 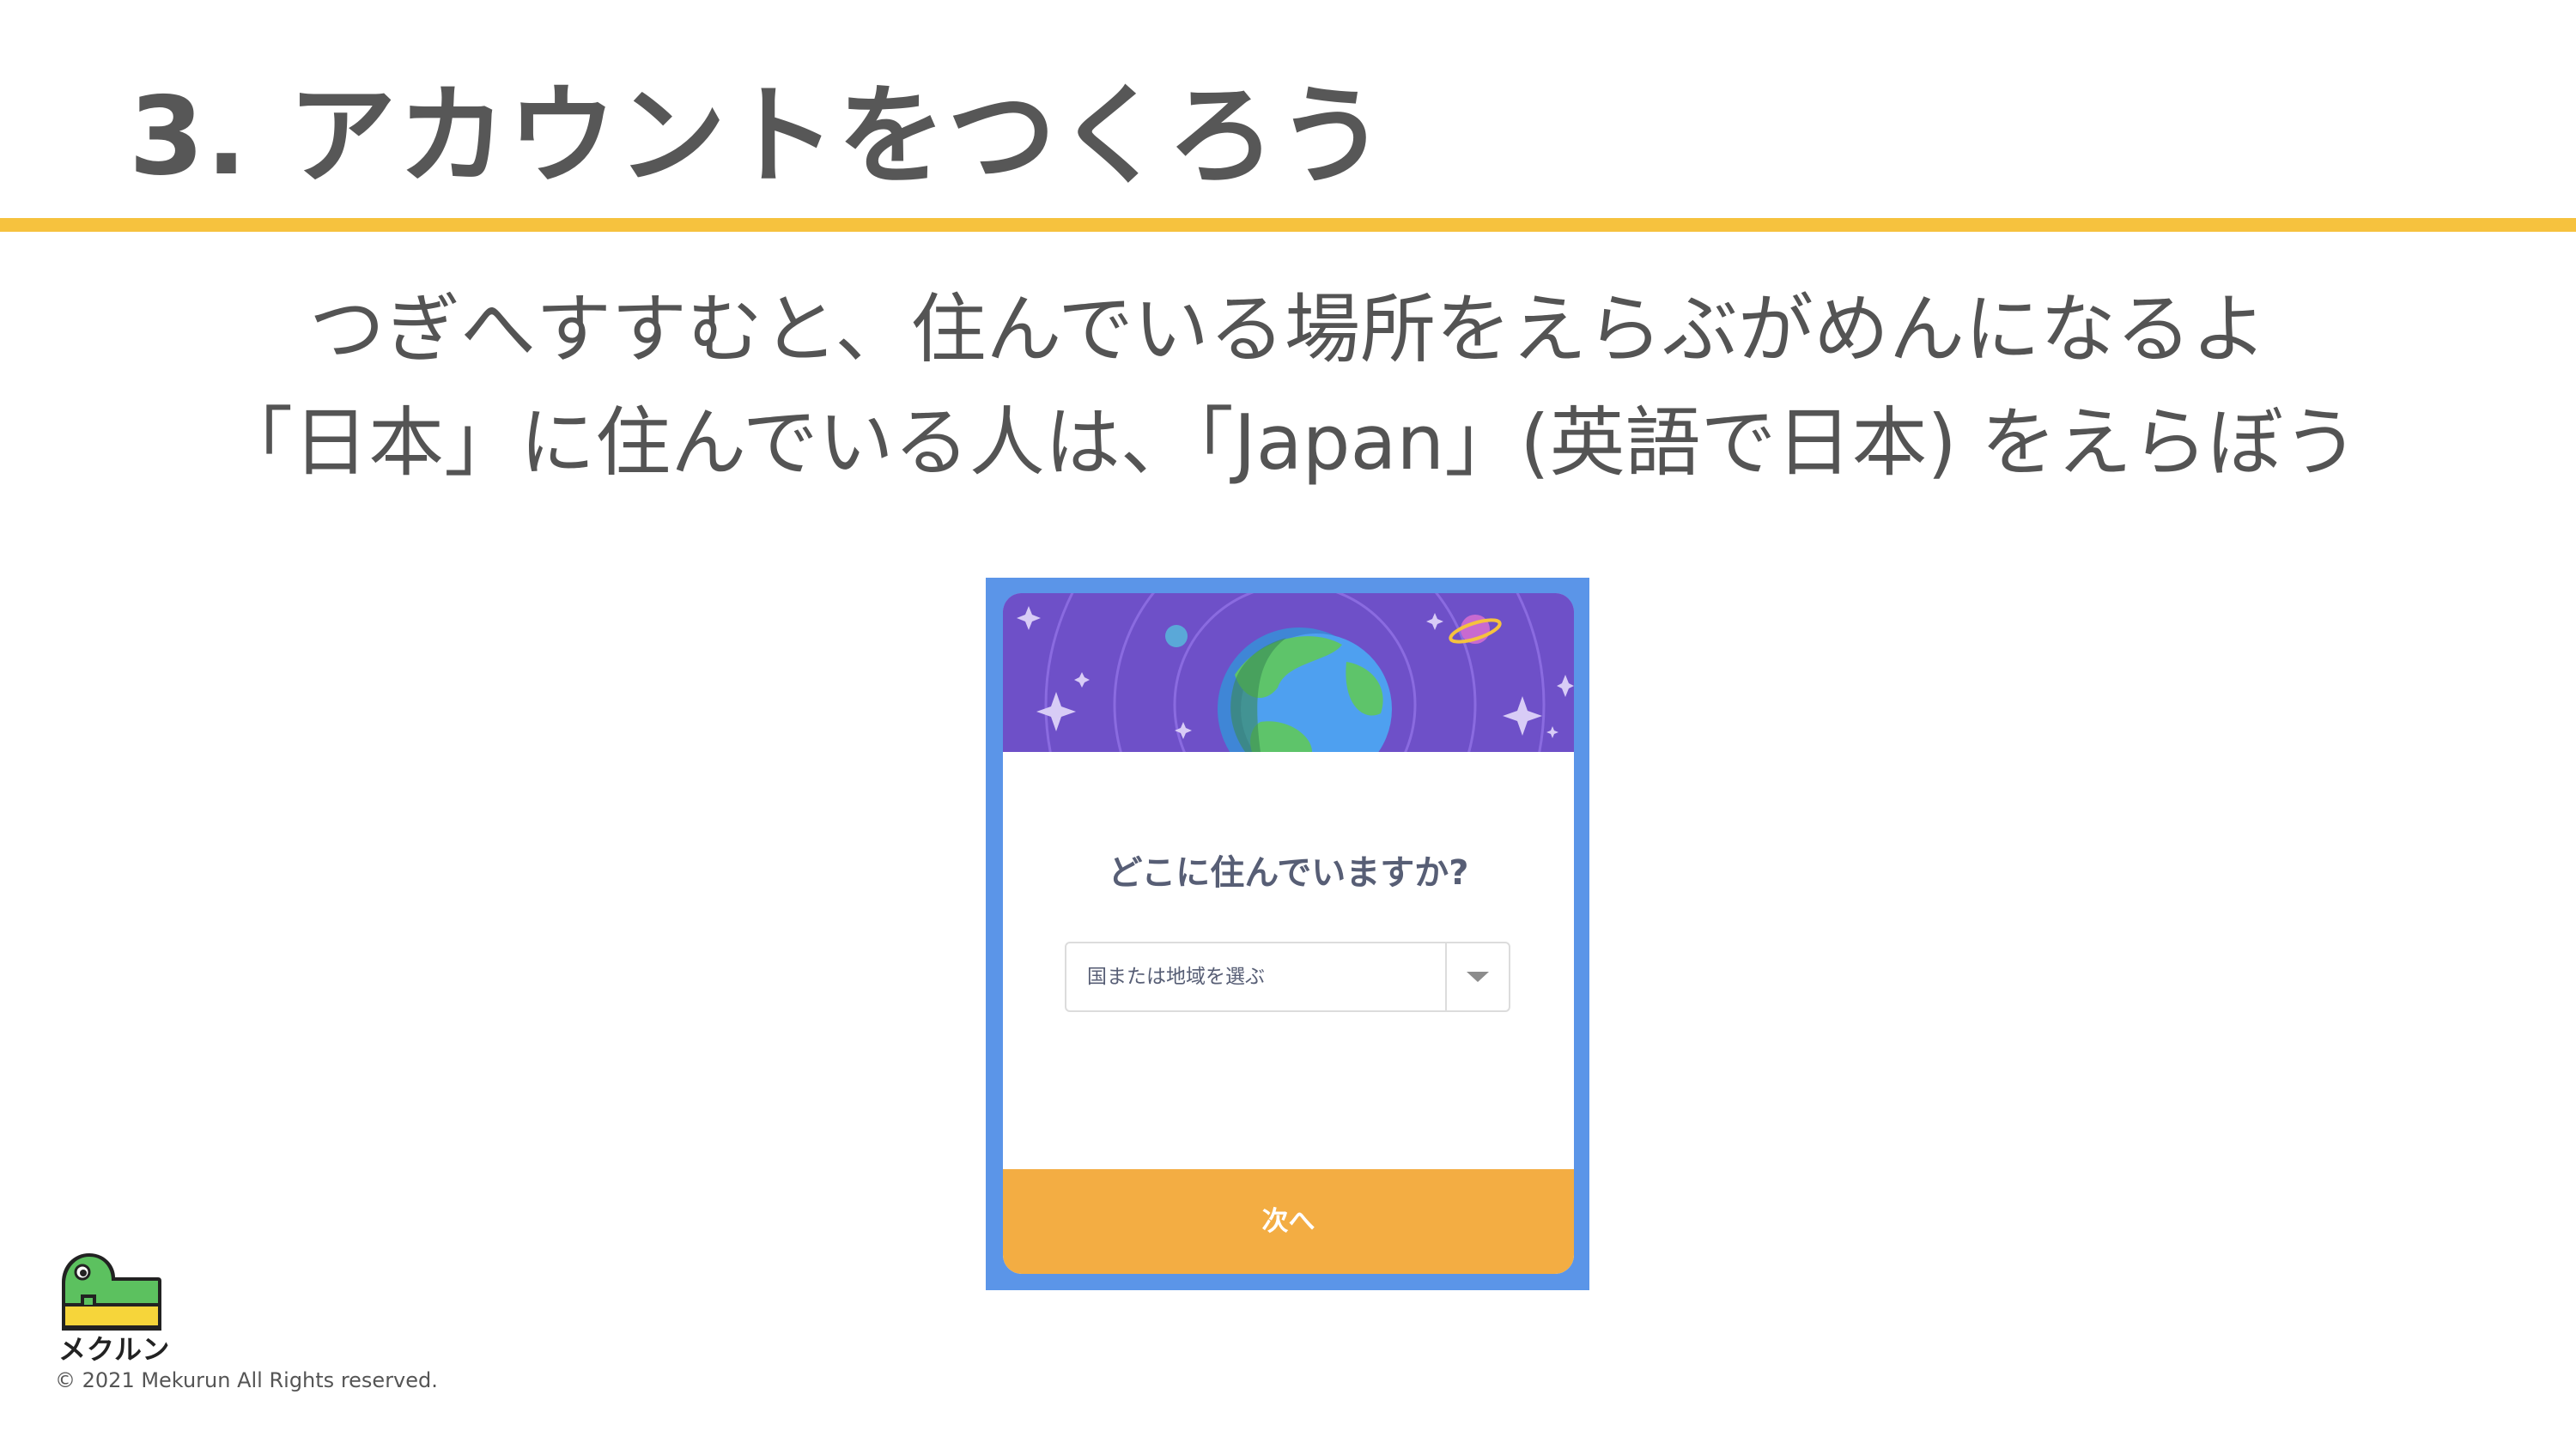 I want to click on country-dialog-screenshot: どこに住んでいますか? 国または地域を選ぶ 次へ, so click(x=1287, y=934).